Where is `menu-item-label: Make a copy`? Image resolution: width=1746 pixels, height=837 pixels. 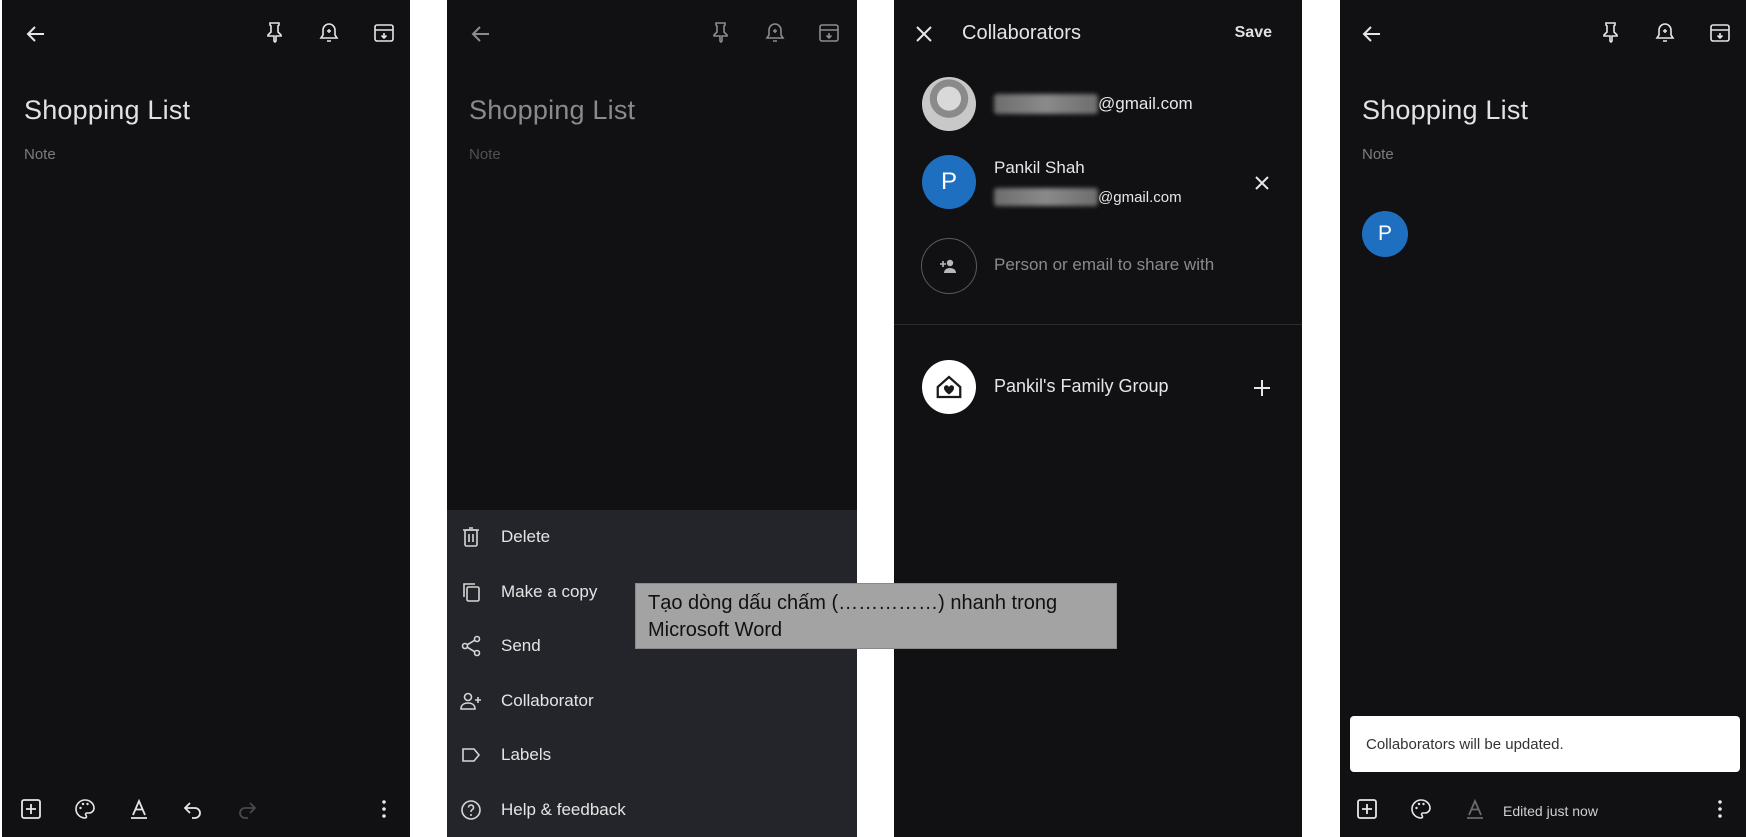 menu-item-label: Make a copy is located at coordinates (549, 591).